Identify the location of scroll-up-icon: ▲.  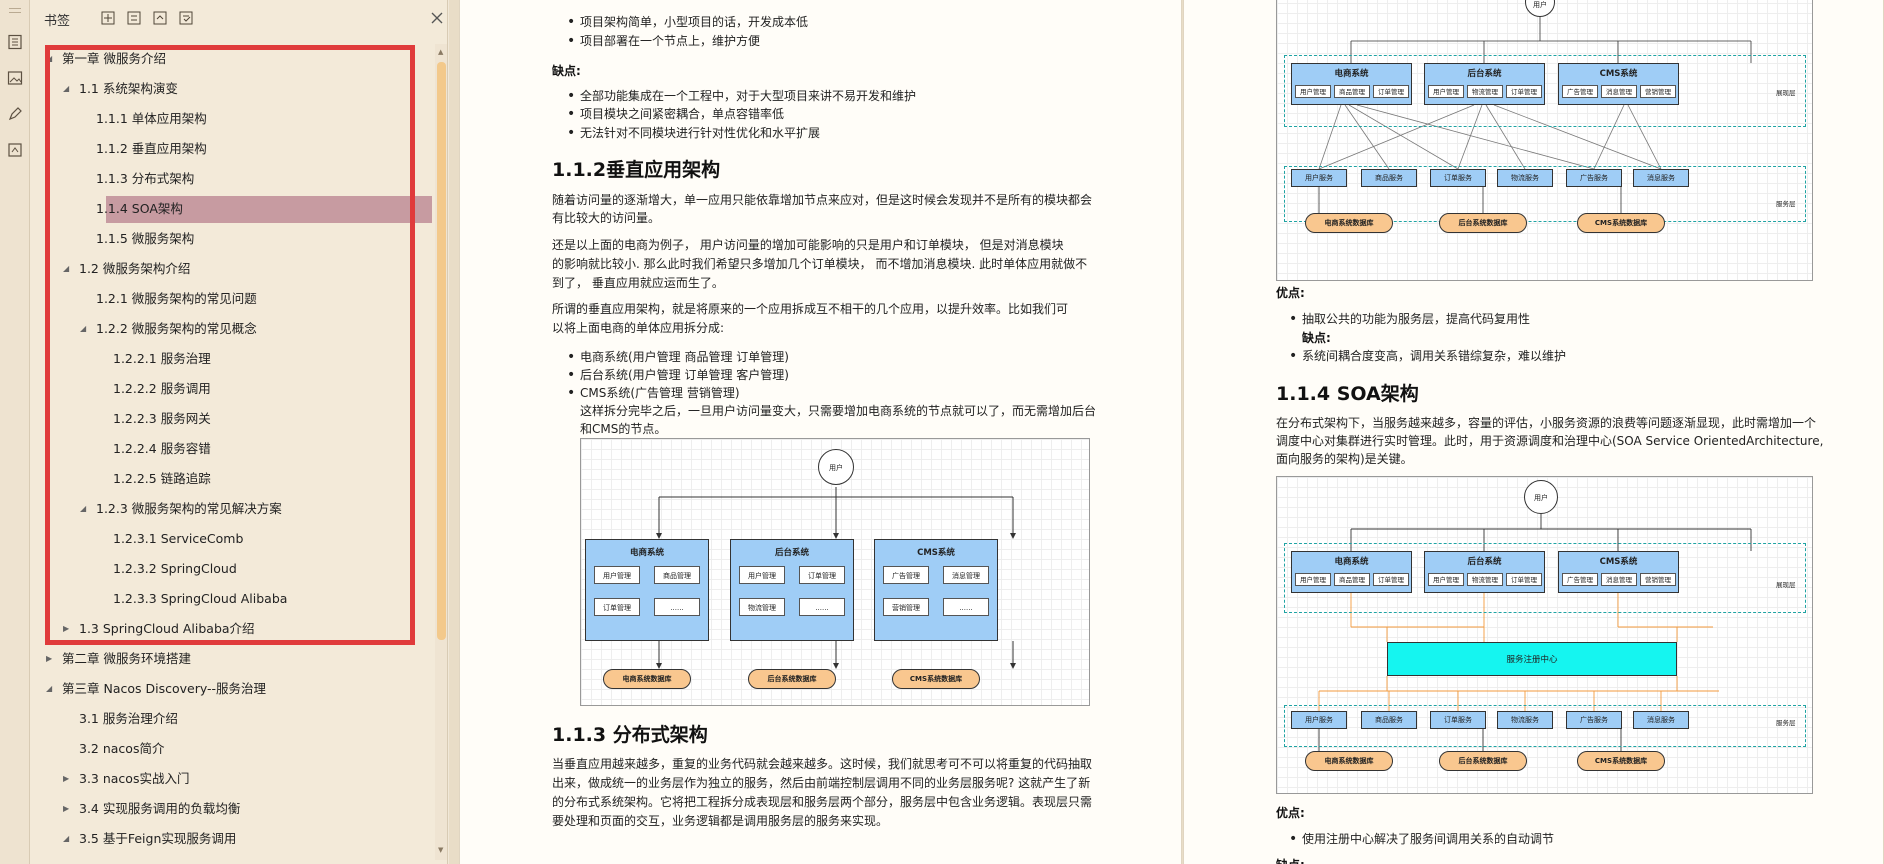
(440, 52).